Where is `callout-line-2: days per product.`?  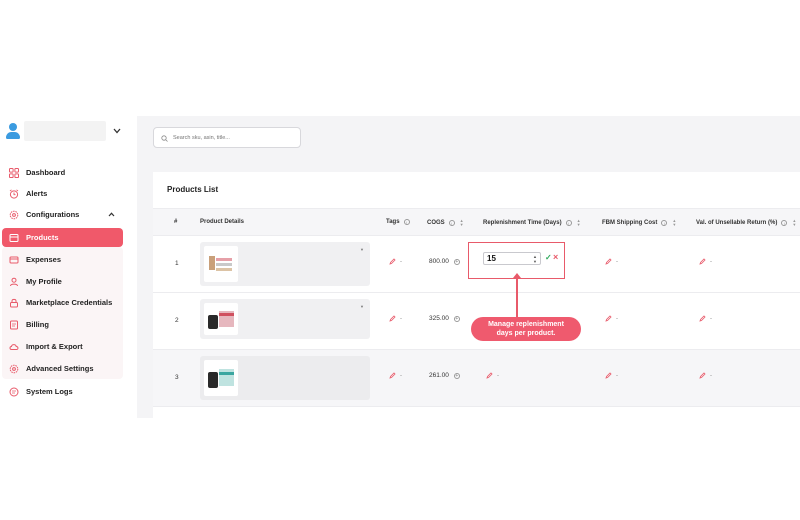 callout-line-2: days per product. is located at coordinates (526, 333).